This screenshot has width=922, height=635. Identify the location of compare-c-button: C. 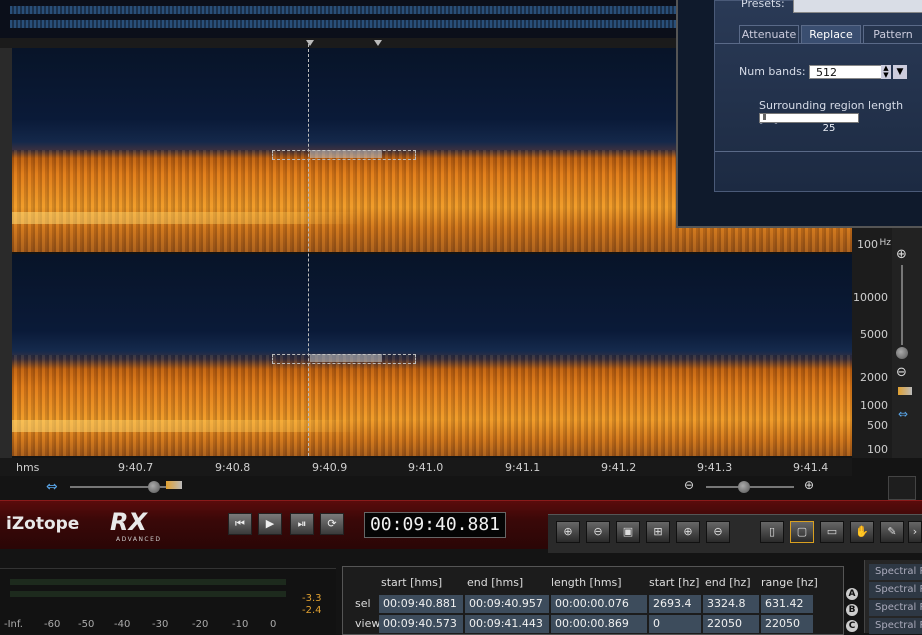
(852, 626).